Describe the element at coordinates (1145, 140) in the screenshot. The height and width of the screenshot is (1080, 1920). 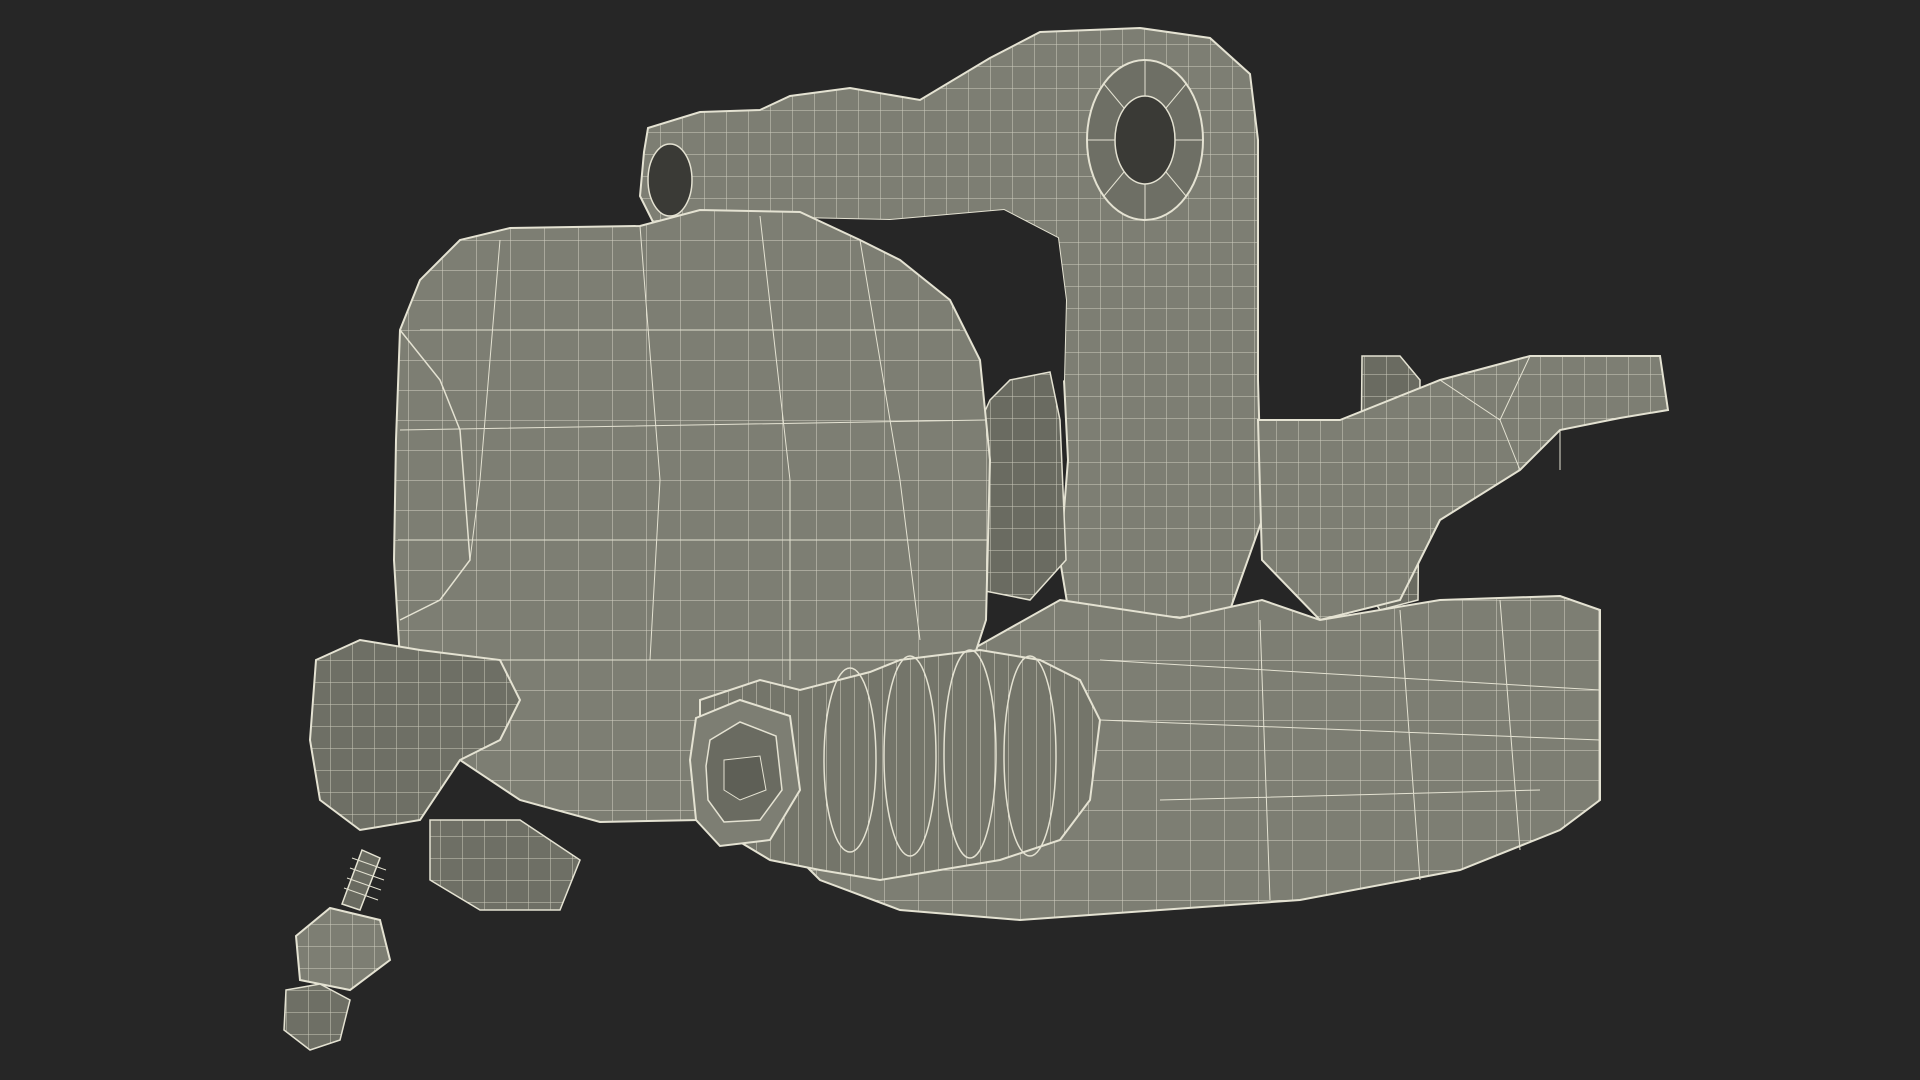
I see `bracket-right-boss-hole` at that location.